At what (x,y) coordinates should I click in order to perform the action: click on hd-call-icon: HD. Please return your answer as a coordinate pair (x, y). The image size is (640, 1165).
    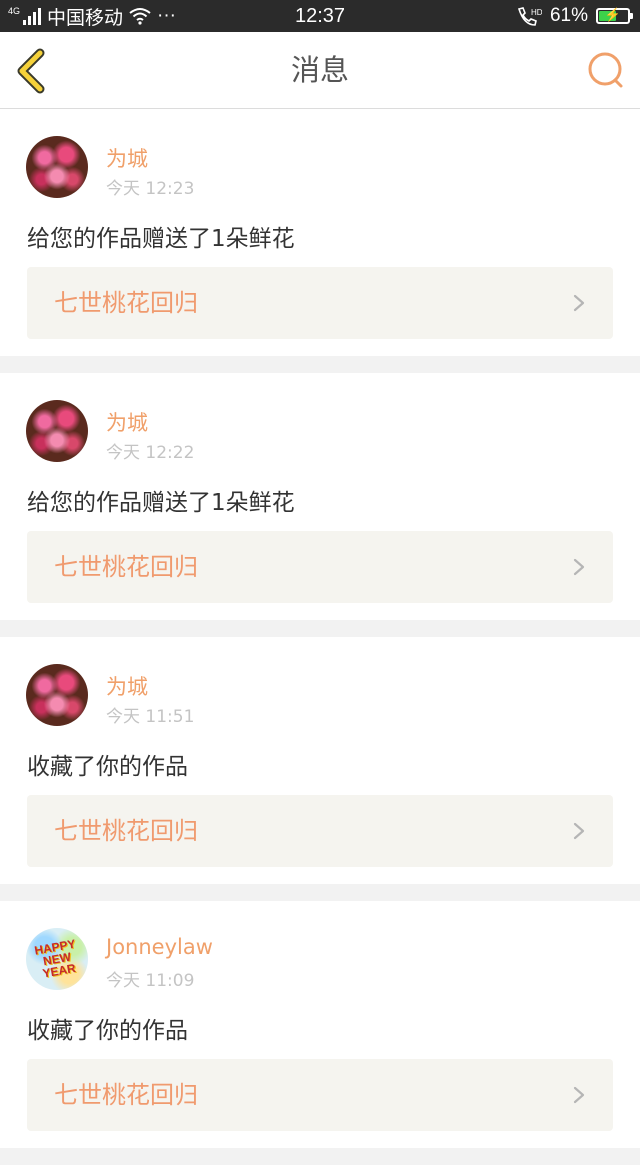
    Looking at the image, I should click on (529, 16).